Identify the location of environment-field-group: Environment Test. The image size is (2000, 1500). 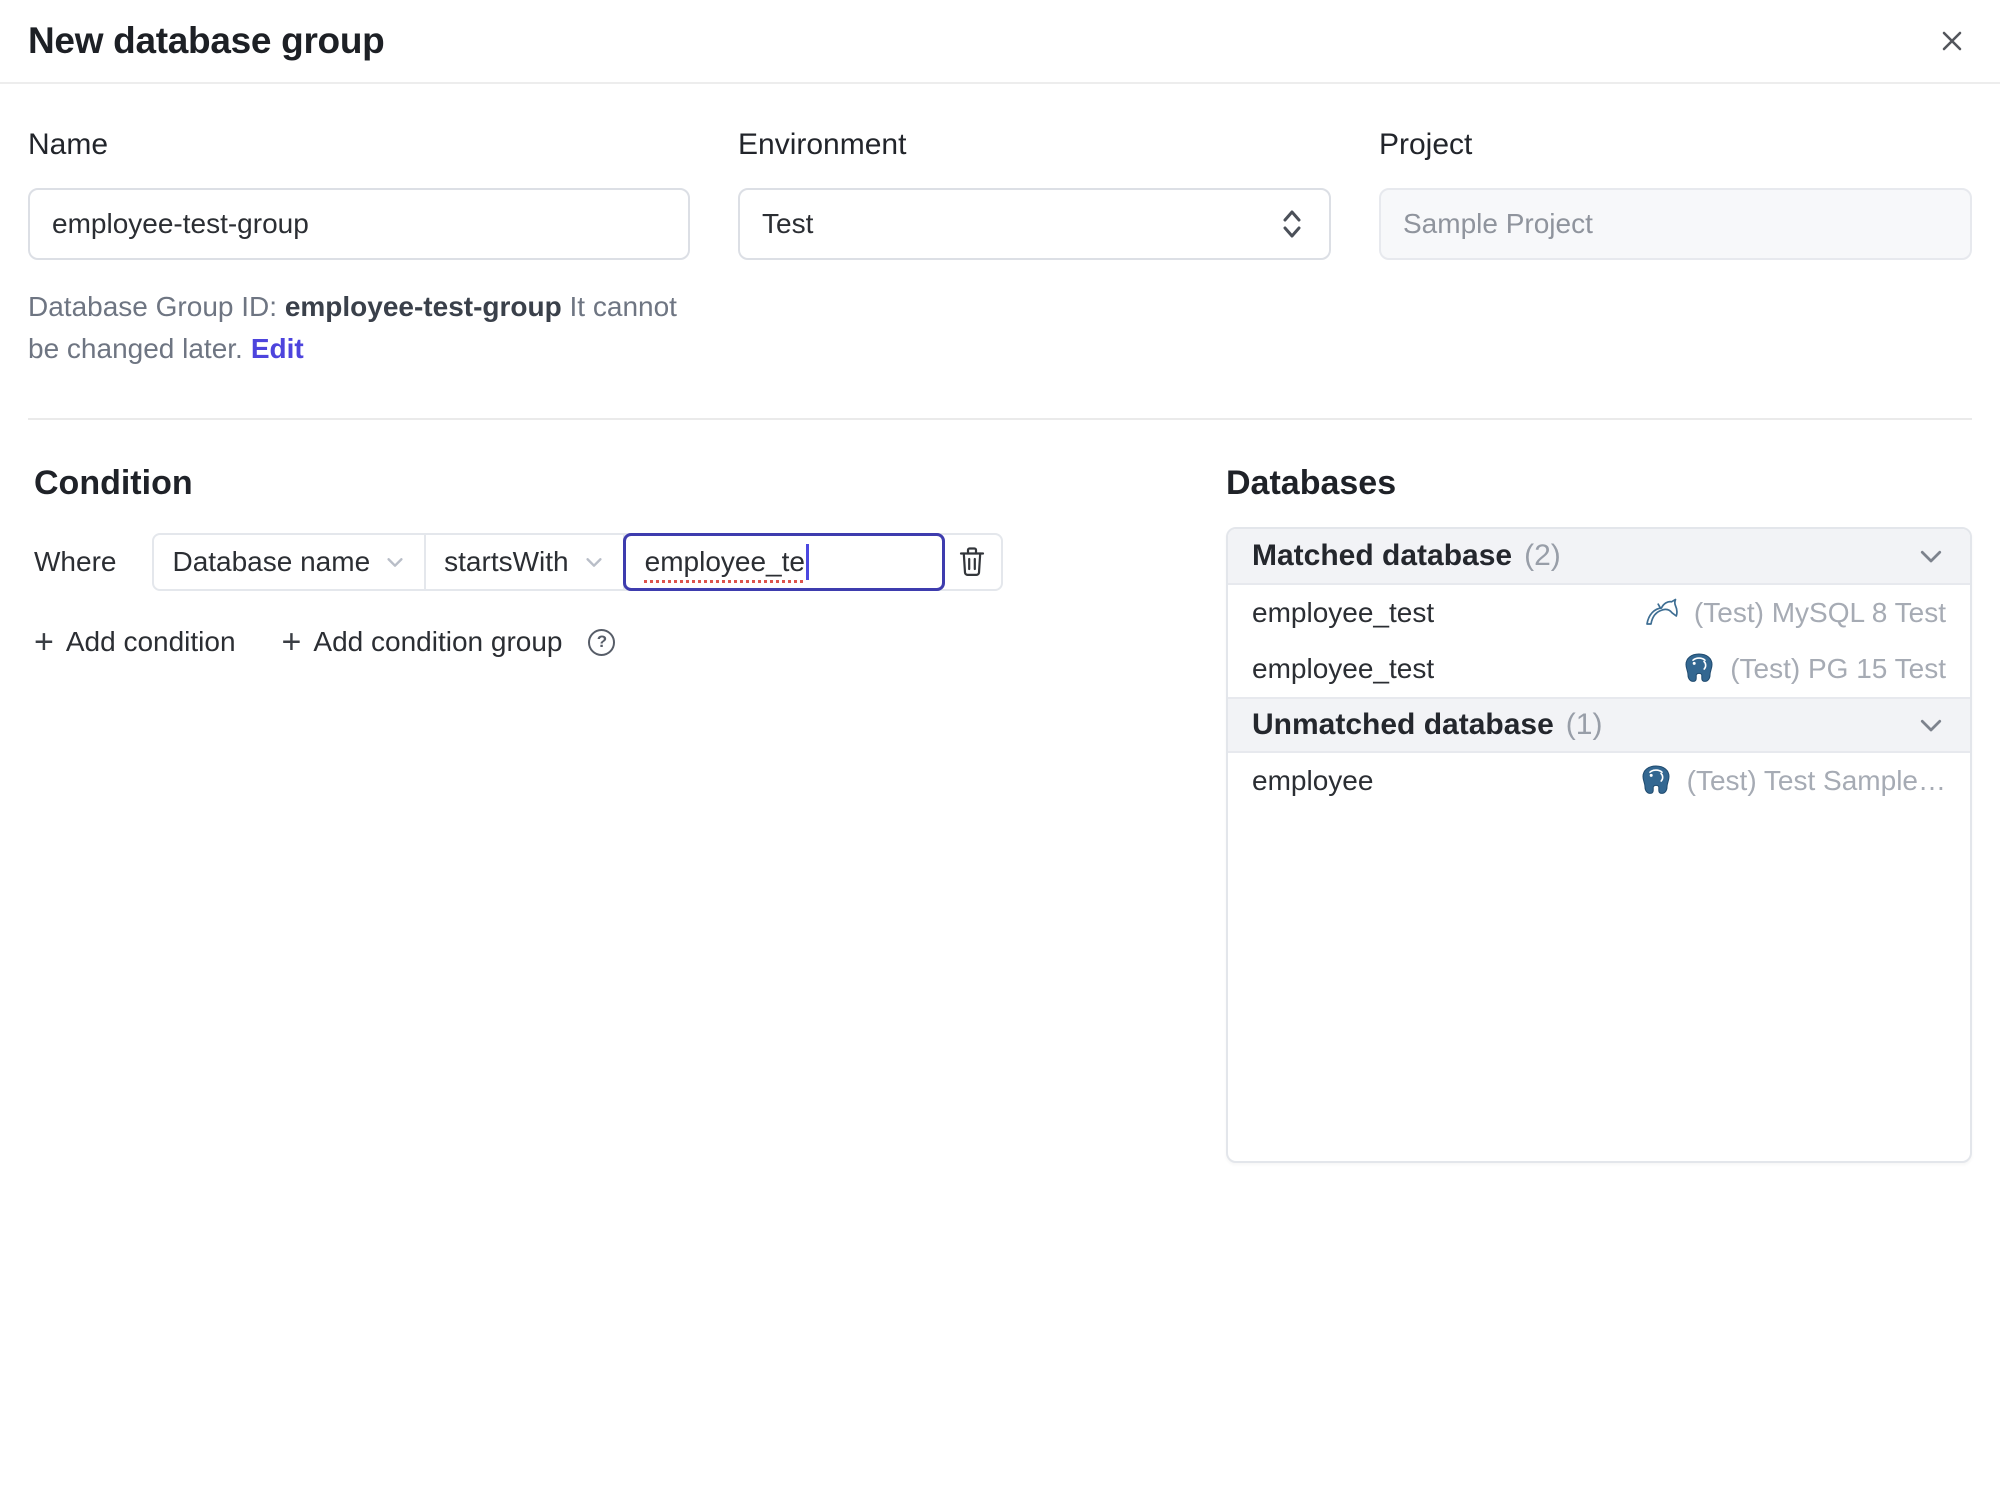
(1034, 249).